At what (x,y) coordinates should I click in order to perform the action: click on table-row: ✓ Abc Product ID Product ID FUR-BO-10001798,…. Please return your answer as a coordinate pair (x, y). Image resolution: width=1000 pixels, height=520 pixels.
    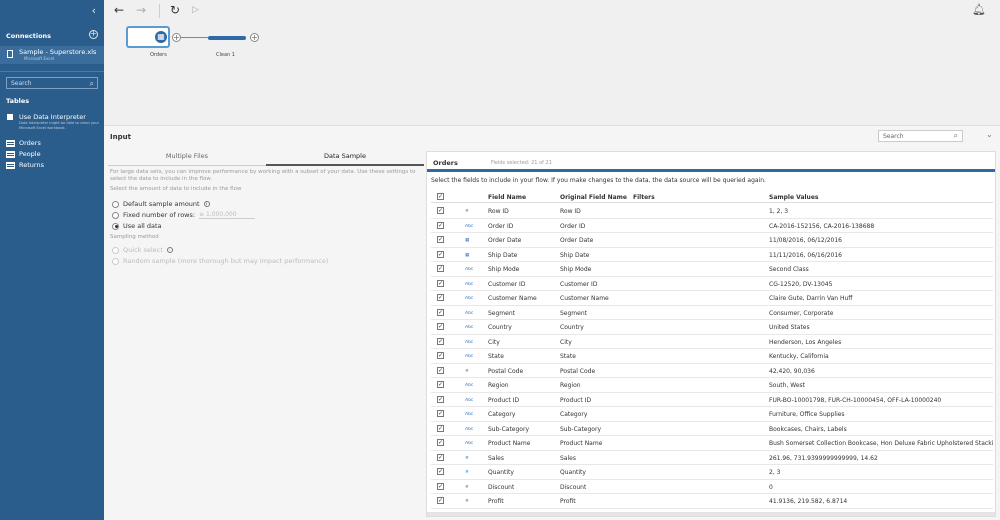
    Looking at the image, I should click on (712, 400).